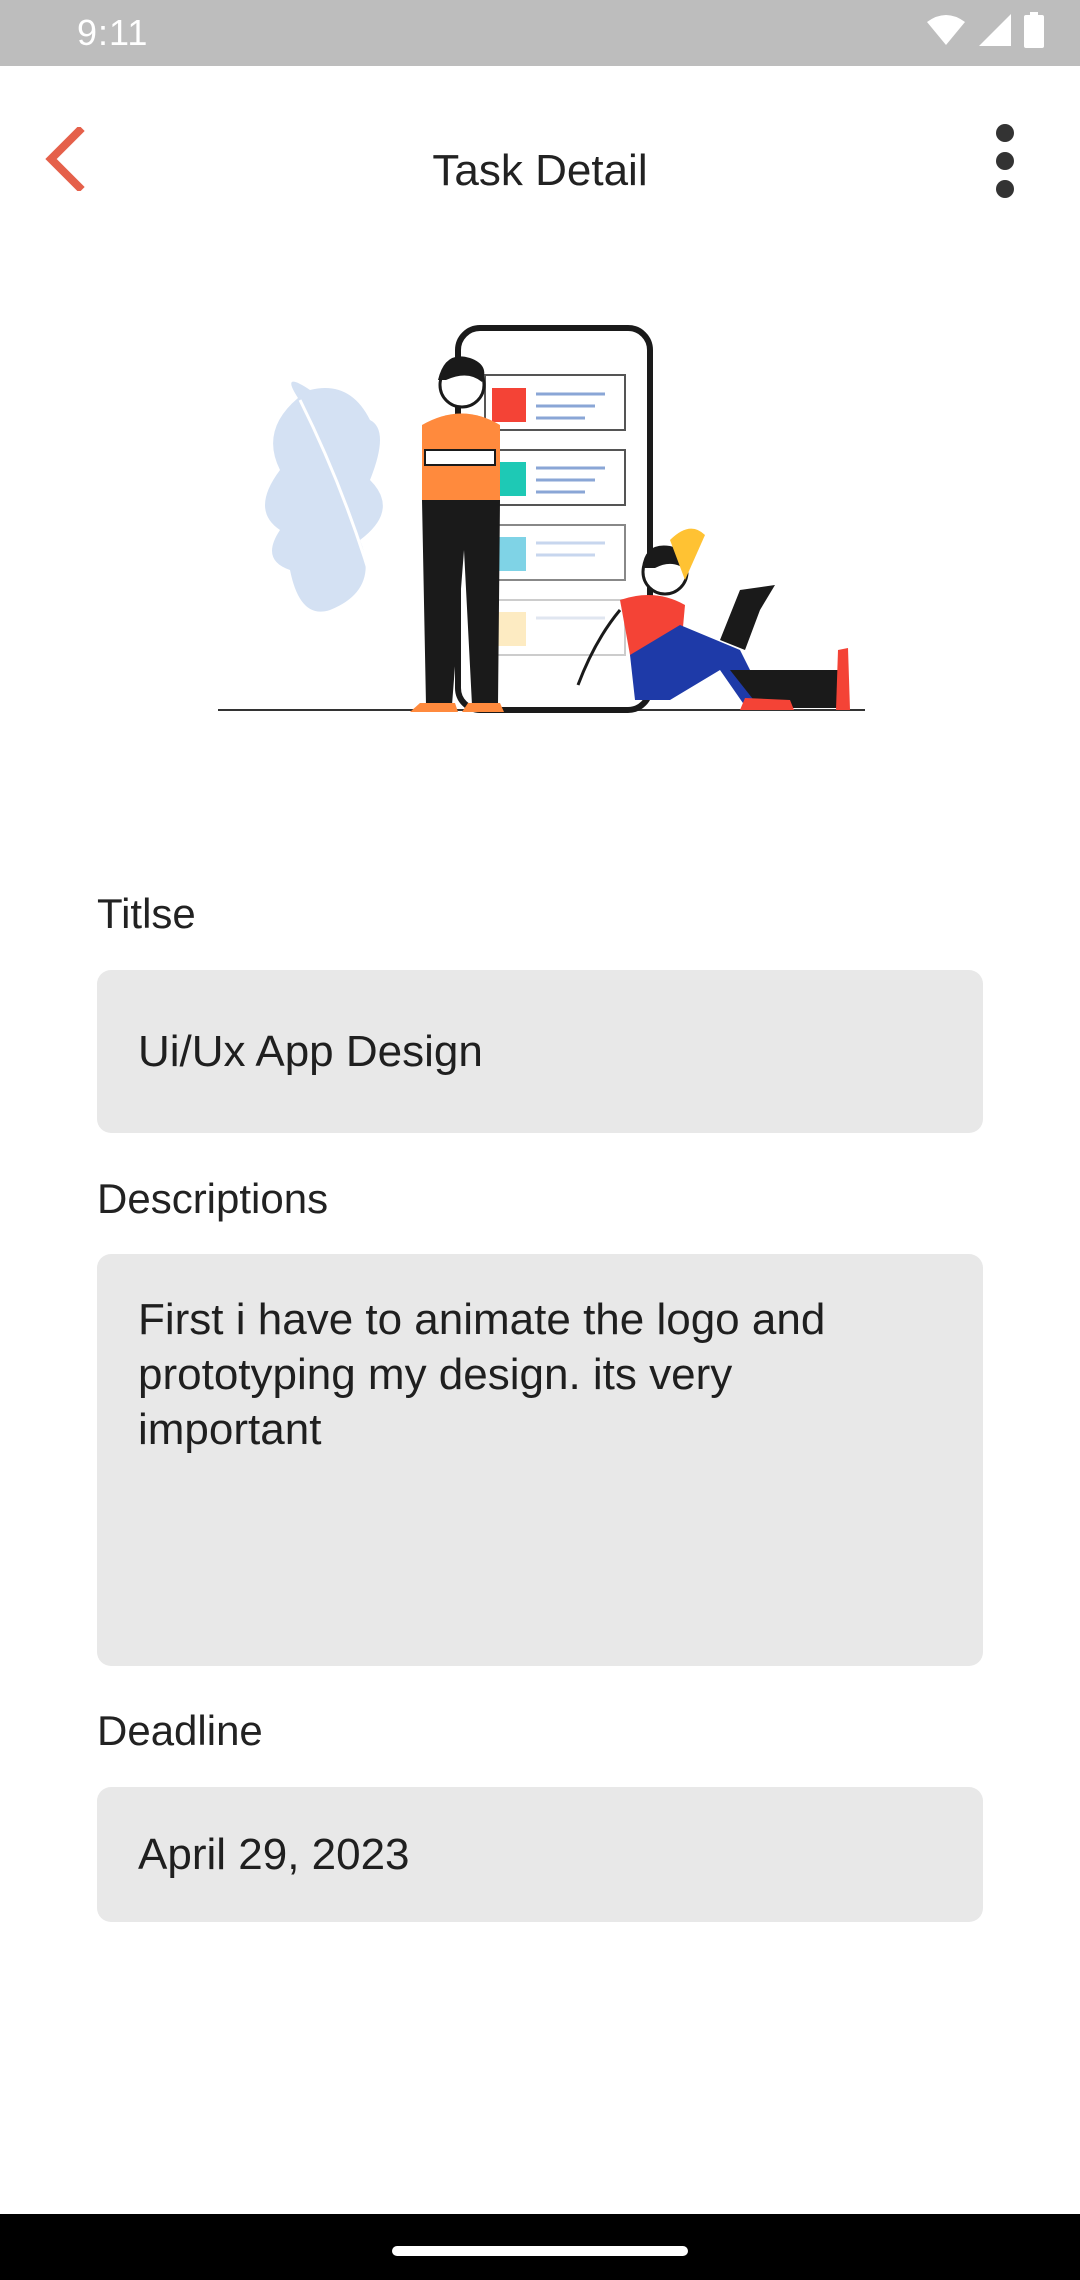  I want to click on status-icons, so click(985, 32).